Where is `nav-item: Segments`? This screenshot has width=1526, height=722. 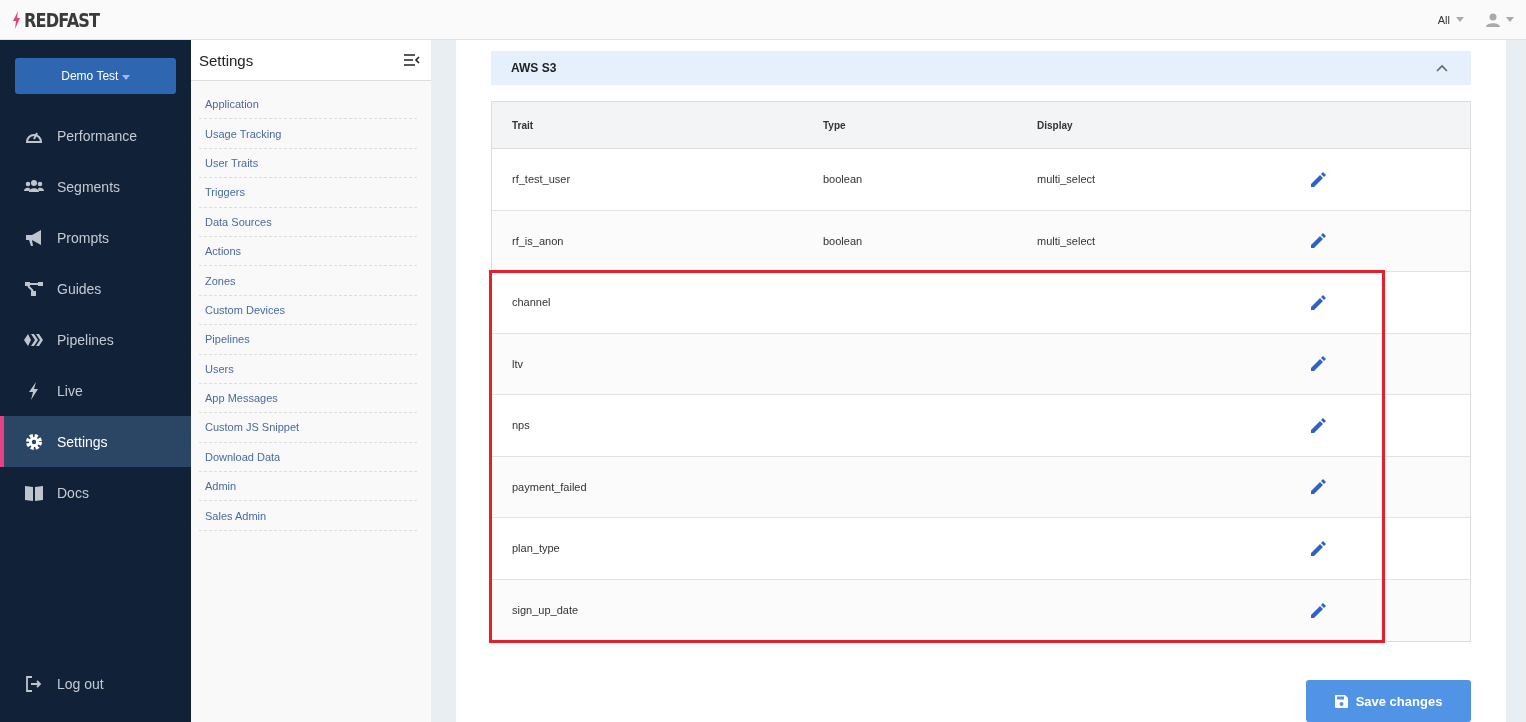
nav-item: Segments is located at coordinates (95, 186).